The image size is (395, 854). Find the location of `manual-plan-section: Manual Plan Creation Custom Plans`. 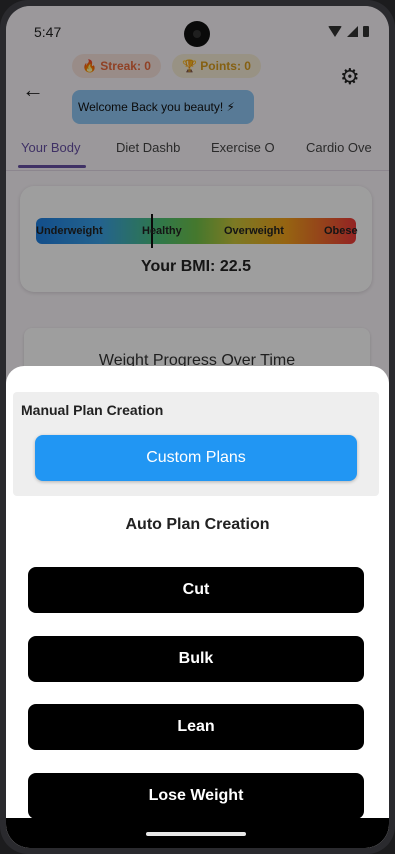

manual-plan-section: Manual Plan Creation Custom Plans is located at coordinates (196, 444).